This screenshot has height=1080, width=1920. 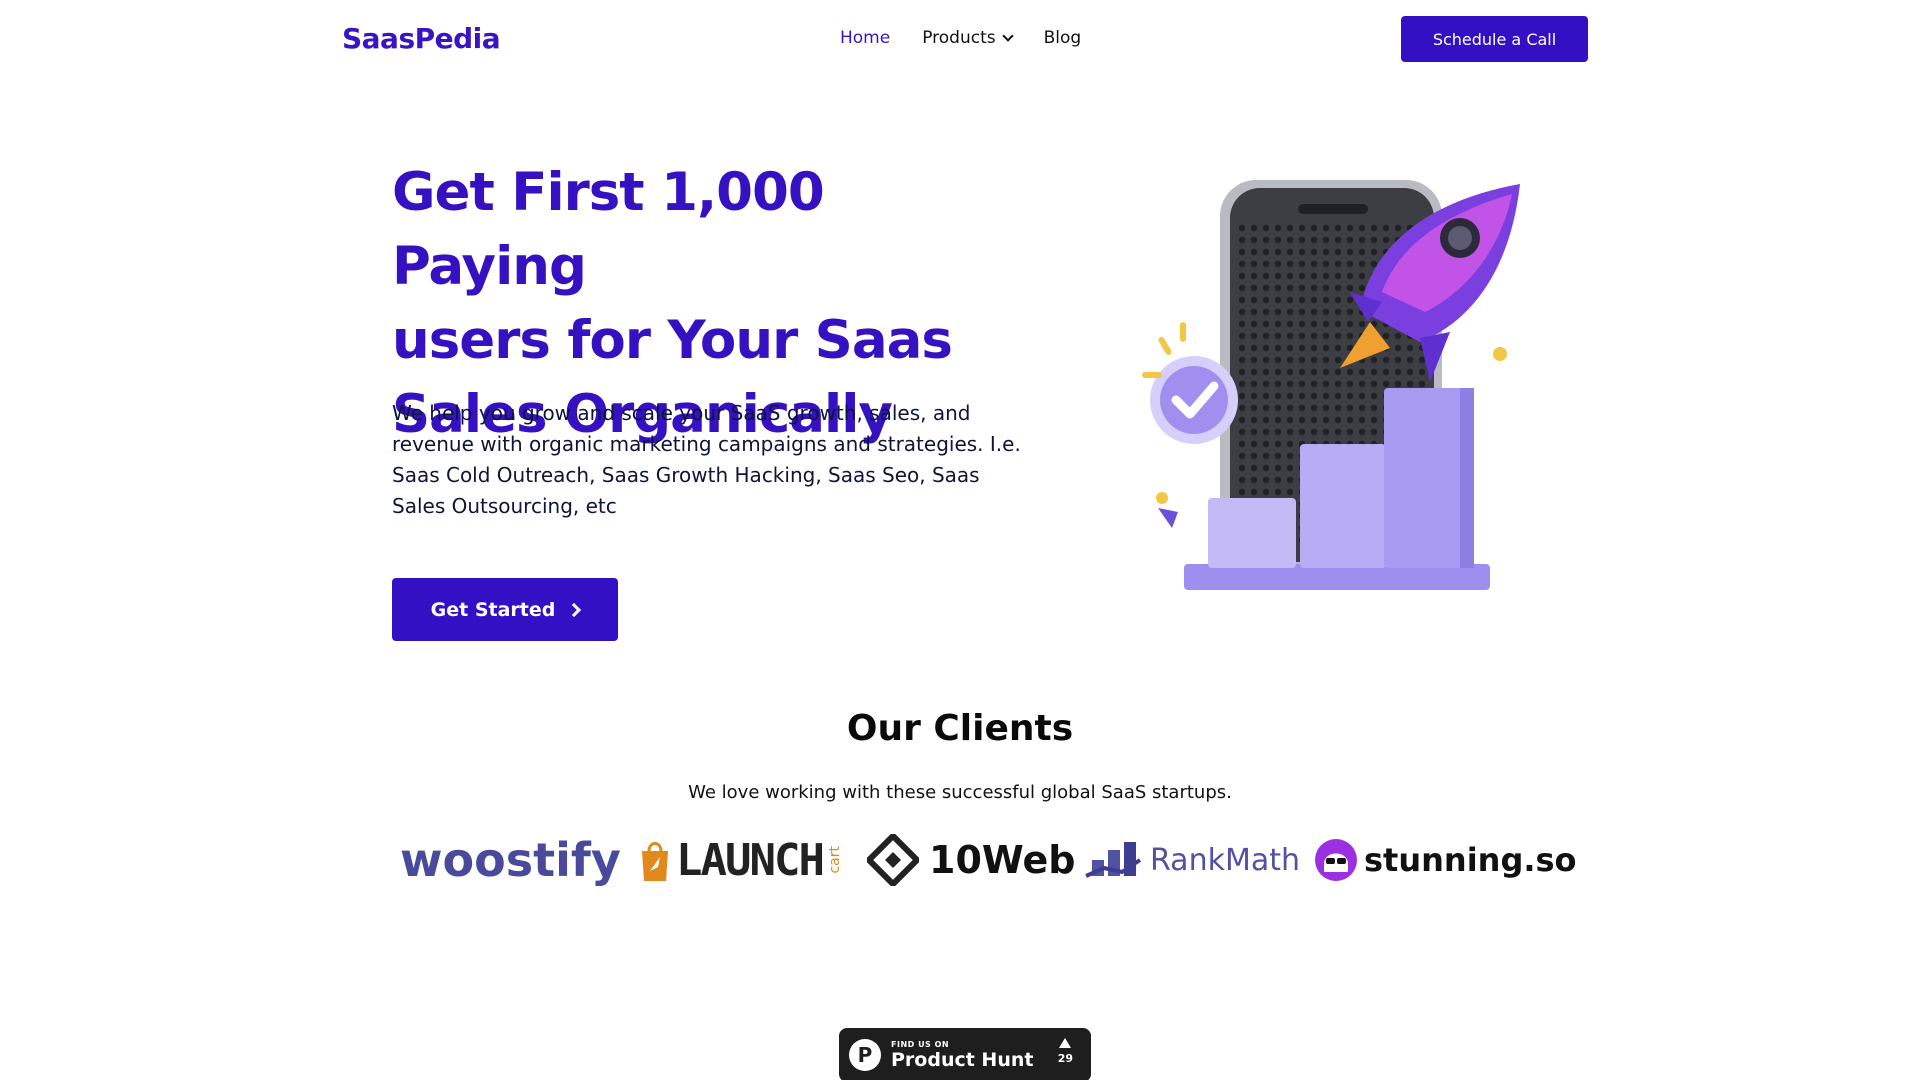 I want to click on clients-title: Our Clients, so click(x=960, y=728).